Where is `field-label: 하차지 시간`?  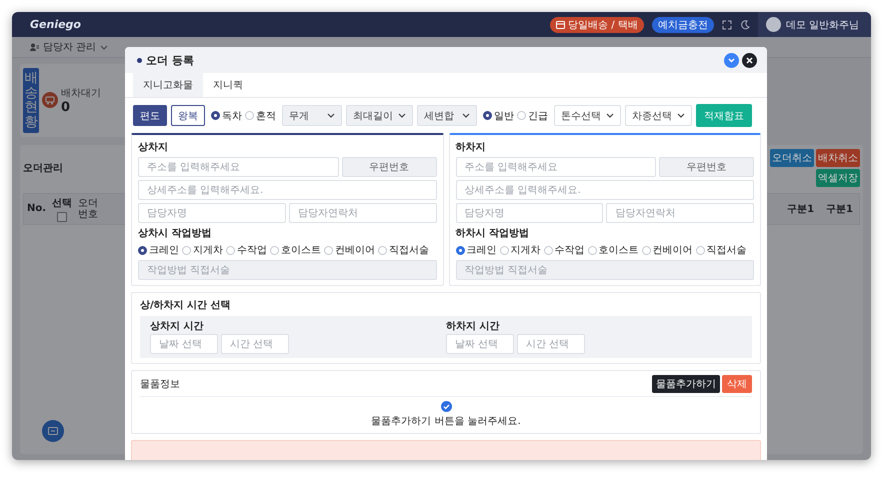 field-label: 하차지 시간 is located at coordinates (473, 326).